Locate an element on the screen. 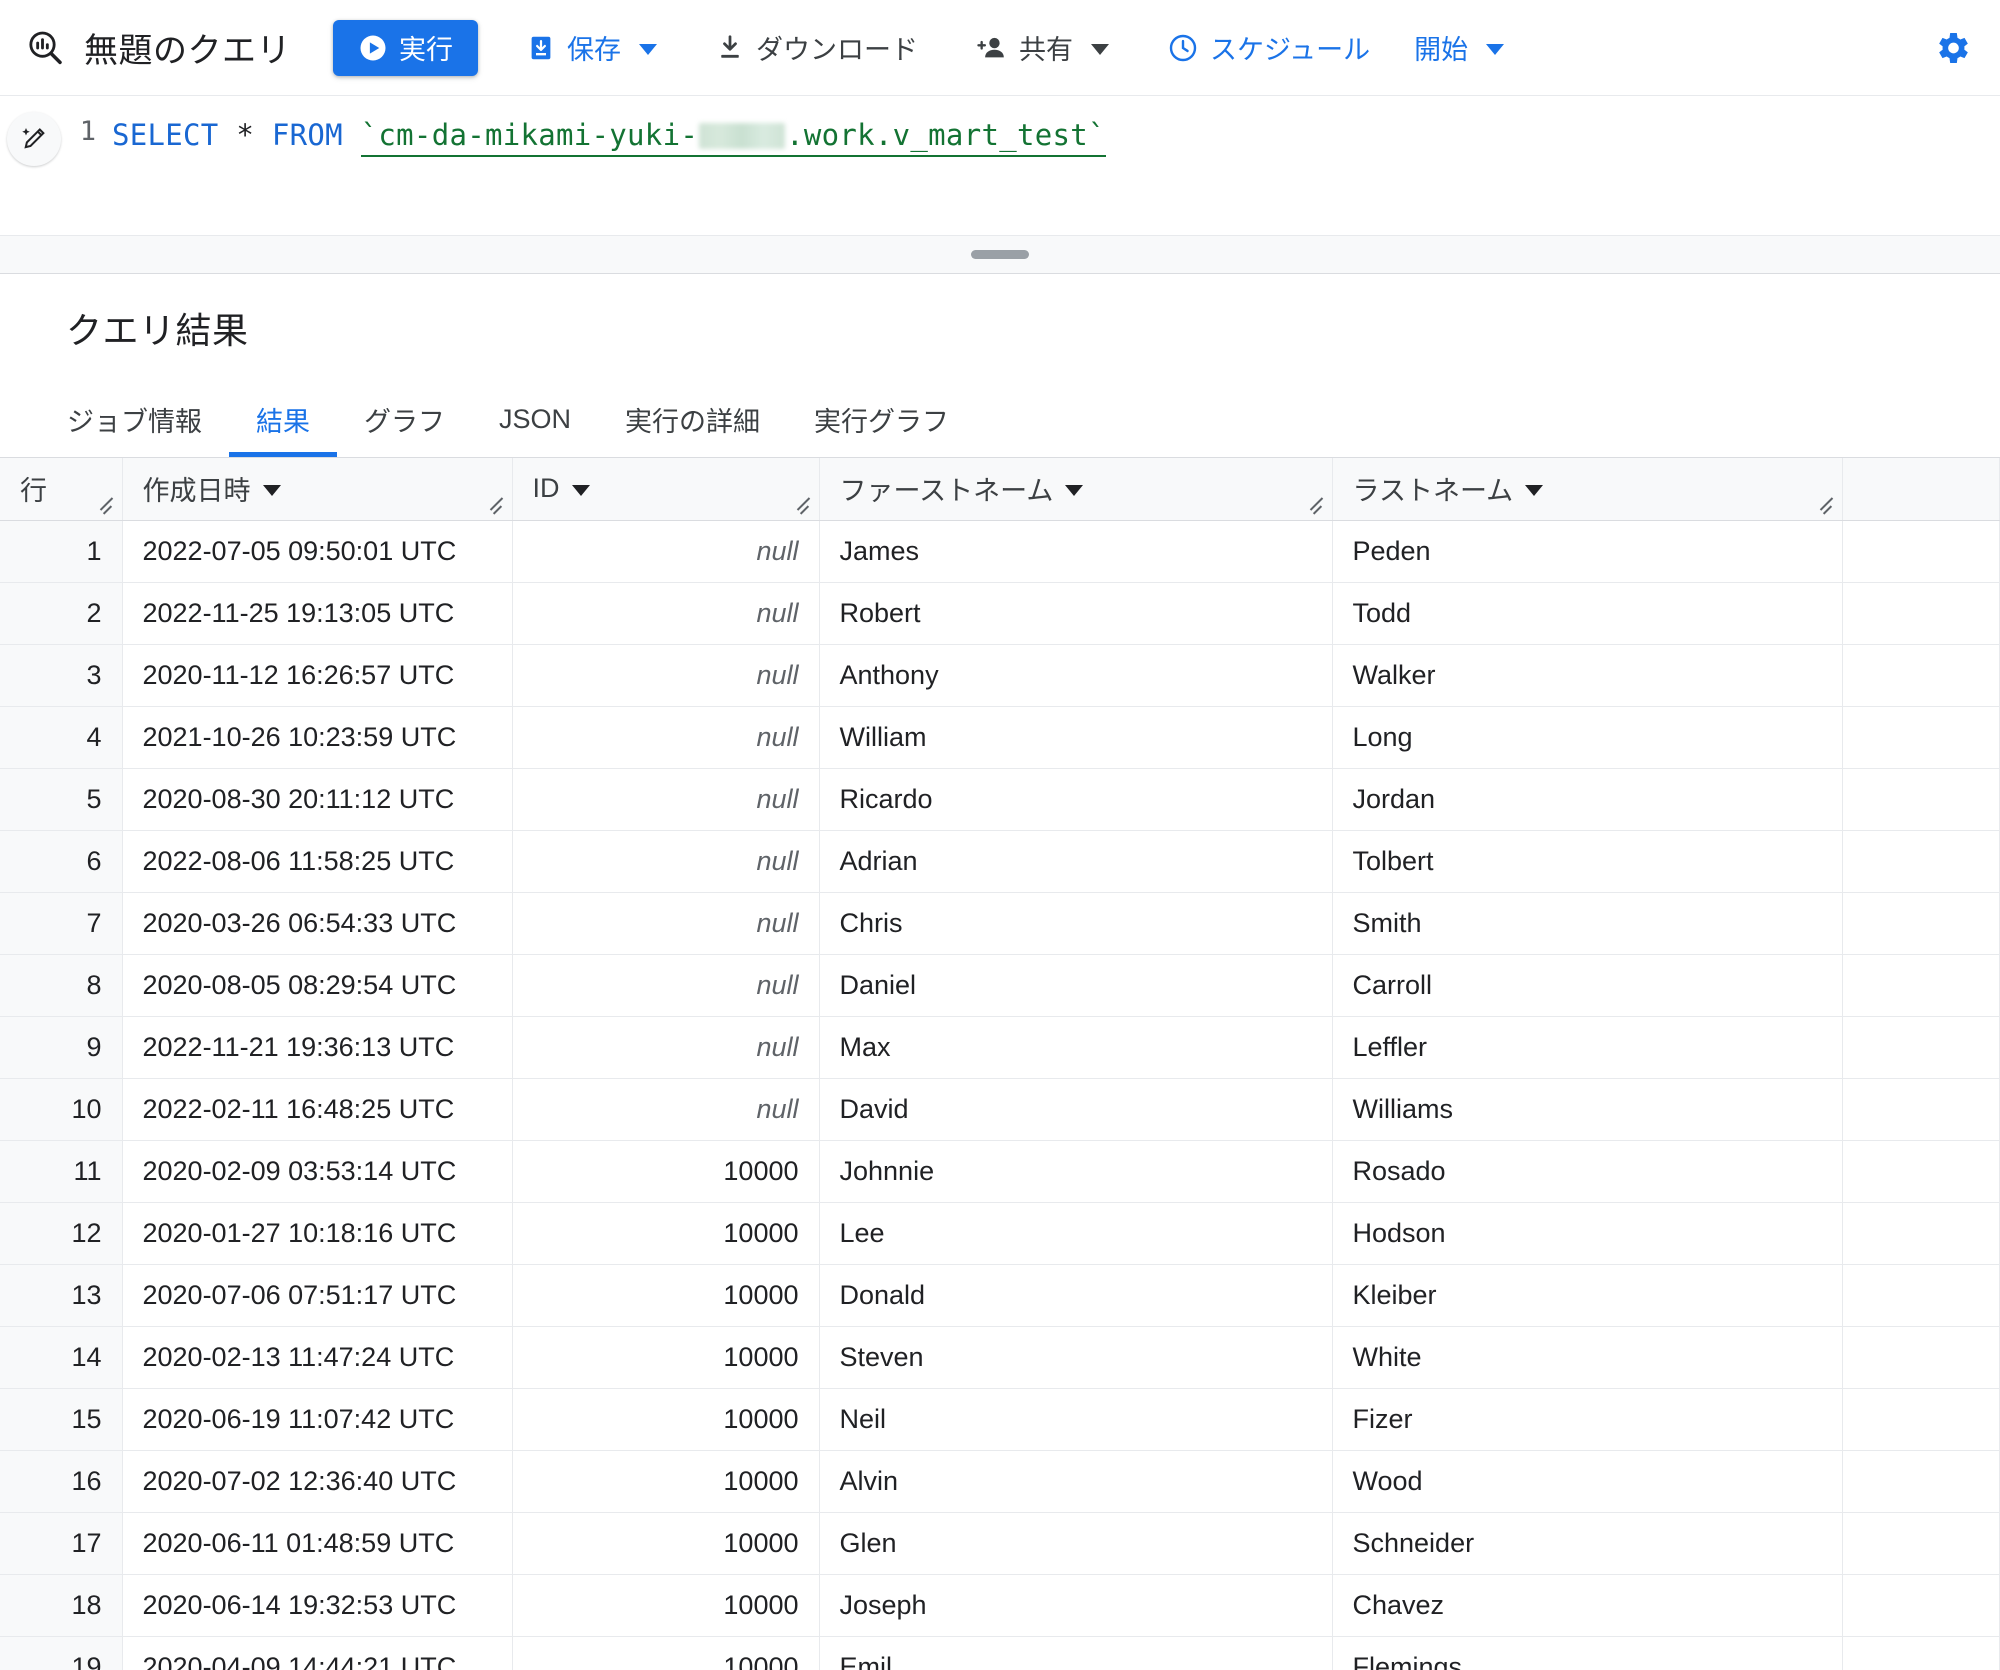 This screenshot has width=2000, height=1670. column-header-label: ID is located at coordinates (546, 488).